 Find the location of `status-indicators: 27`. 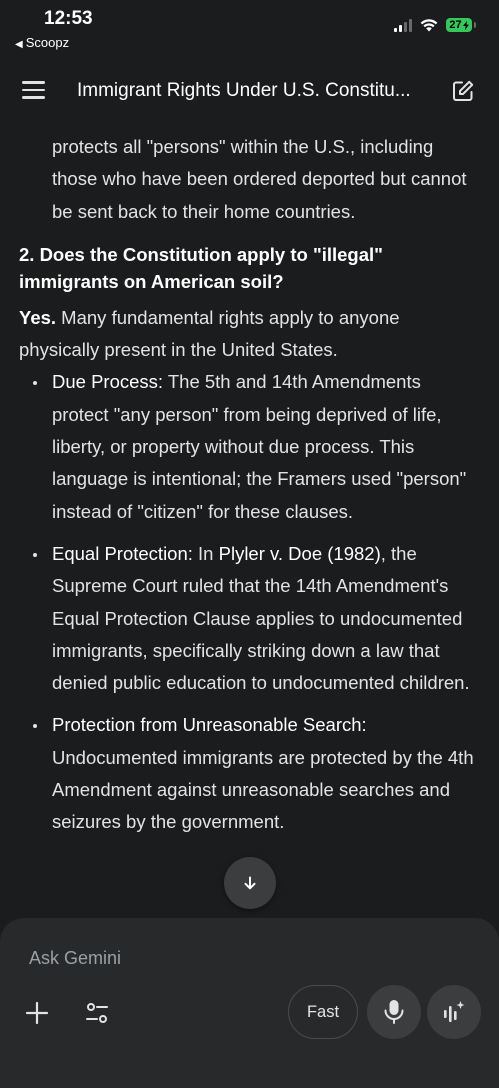

status-indicators: 27 is located at coordinates (435, 25).